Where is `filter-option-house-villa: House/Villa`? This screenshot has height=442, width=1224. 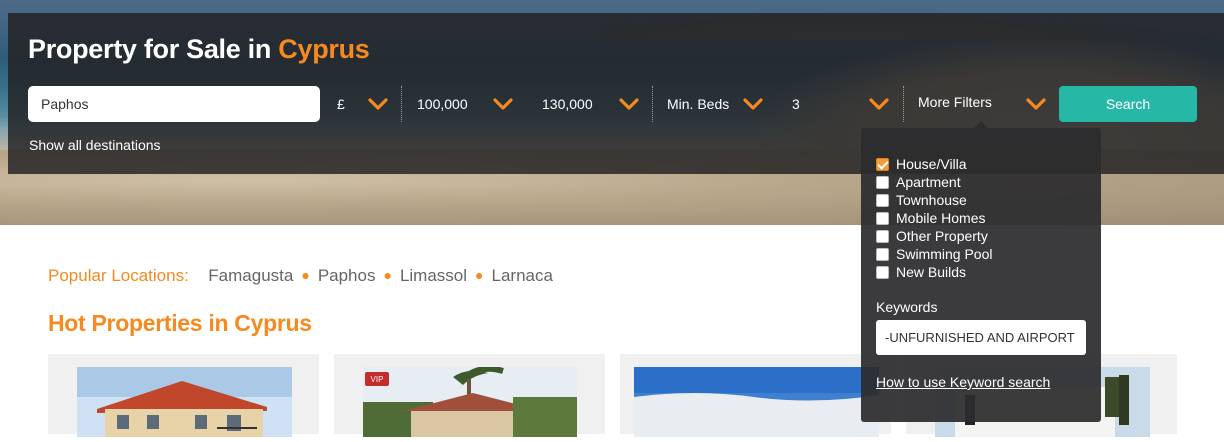 filter-option-house-villa: House/Villa is located at coordinates (921, 164).